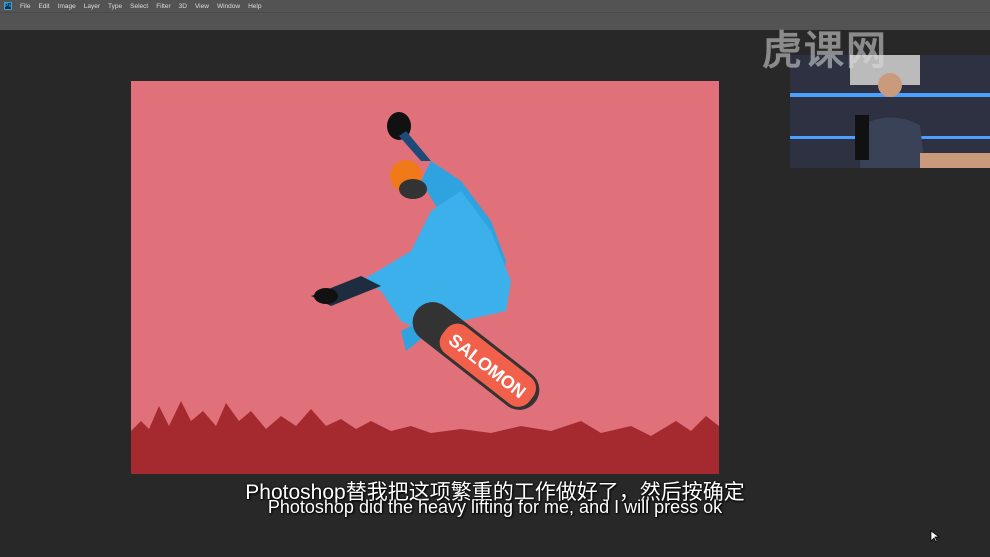 The image size is (990, 557). Describe the element at coordinates (67, 6) in the screenshot. I see `menu-image: Image` at that location.